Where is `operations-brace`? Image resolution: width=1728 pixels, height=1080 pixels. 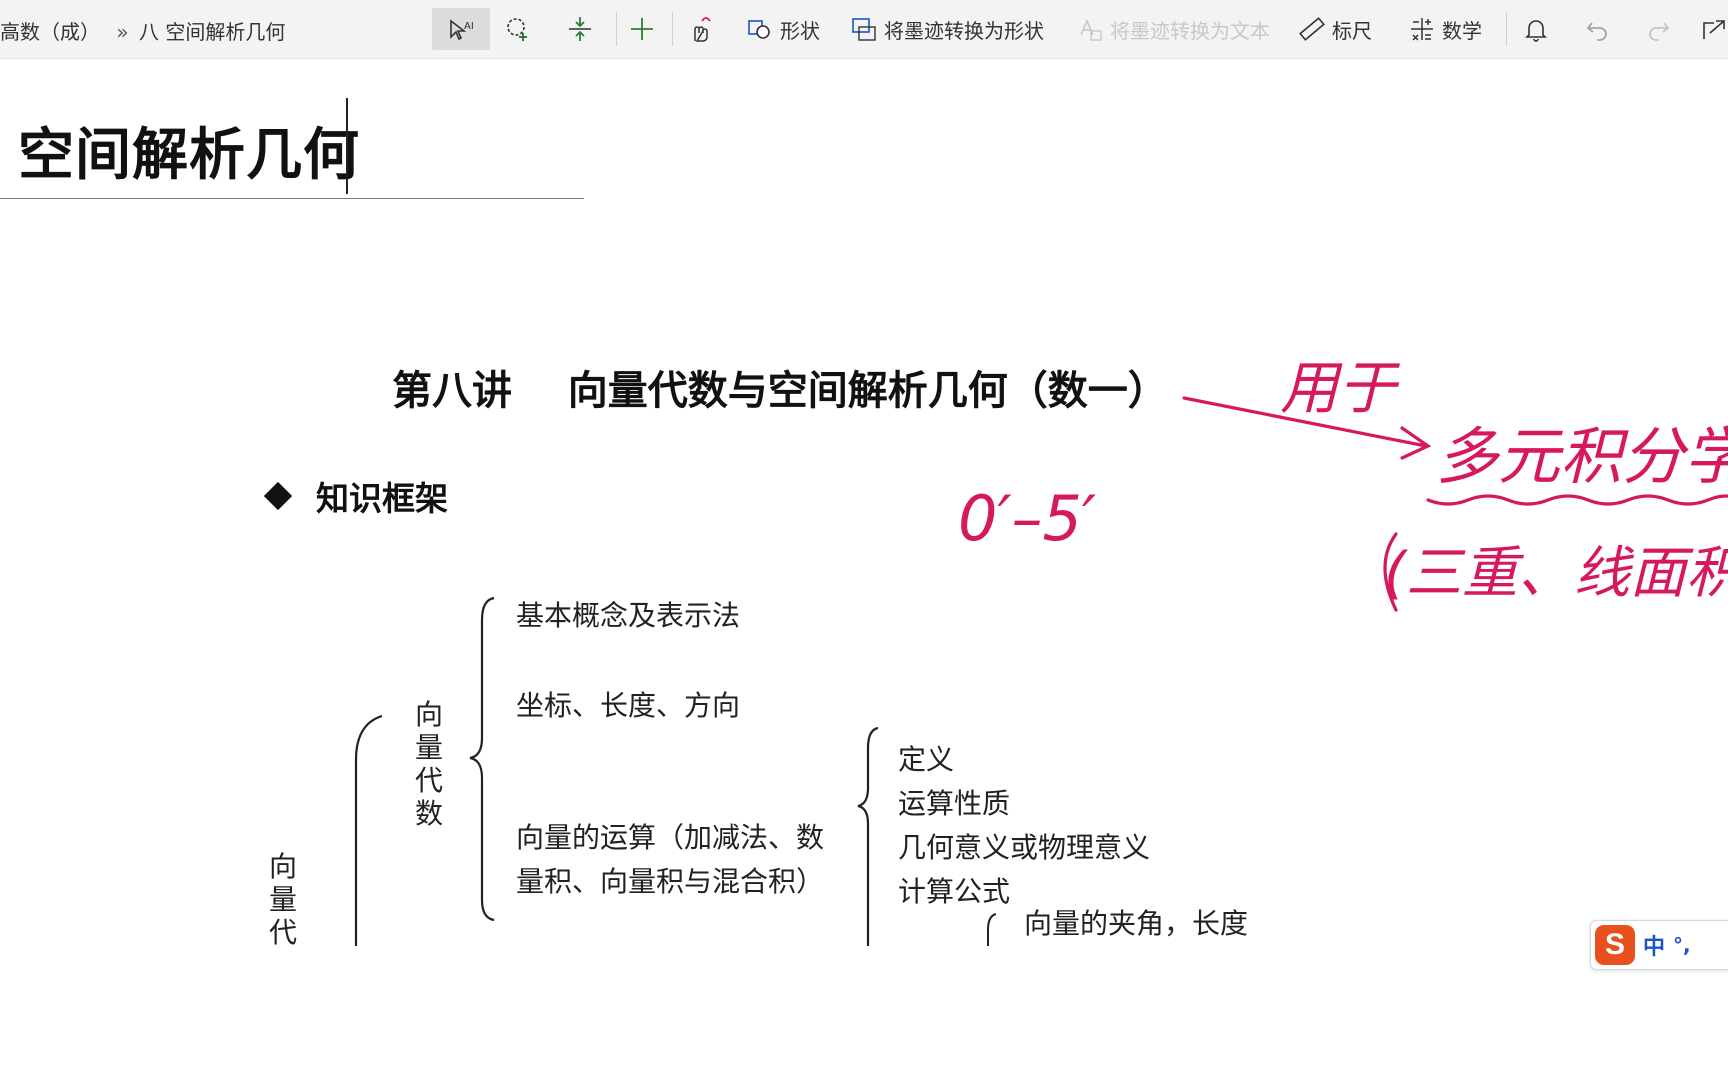
operations-brace is located at coordinates (868, 836).